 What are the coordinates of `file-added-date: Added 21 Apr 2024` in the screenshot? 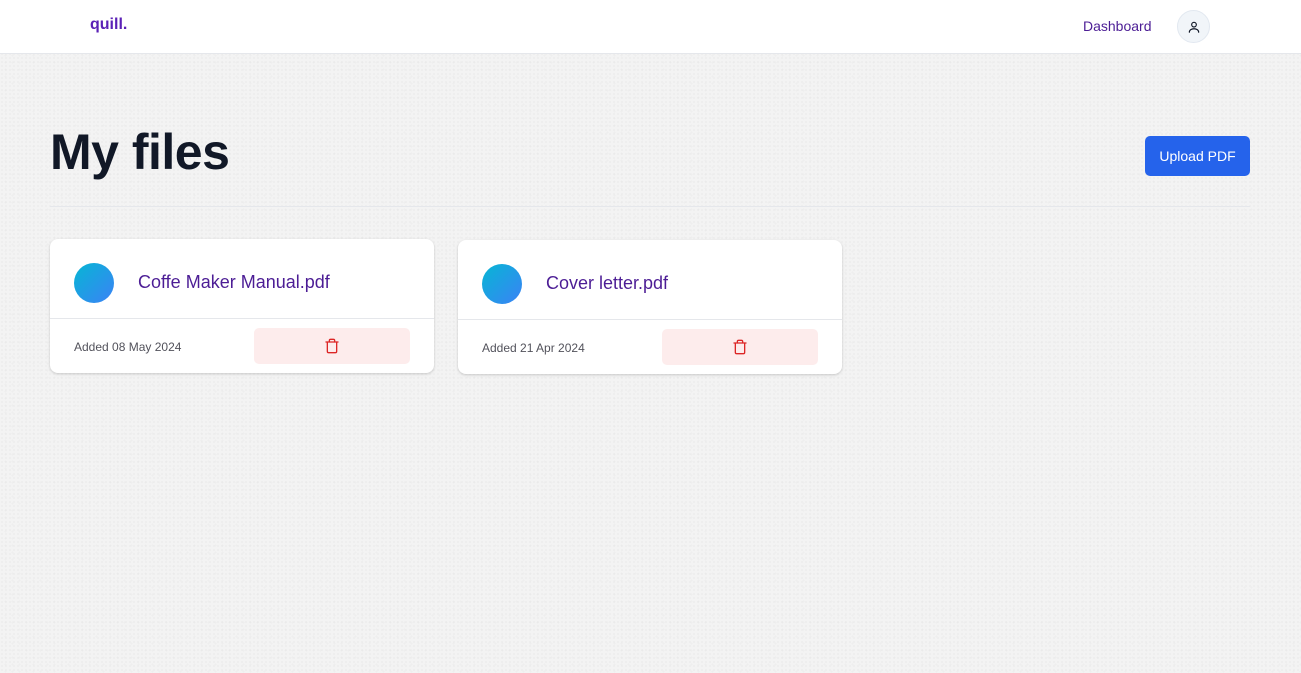 It's located at (533, 348).